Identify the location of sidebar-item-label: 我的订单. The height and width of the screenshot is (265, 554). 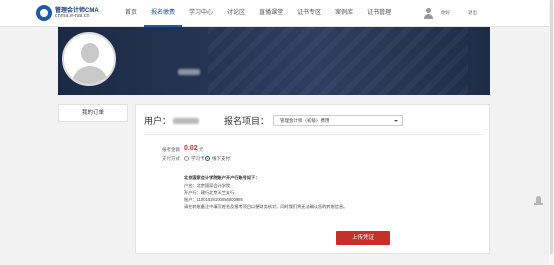
(92, 113).